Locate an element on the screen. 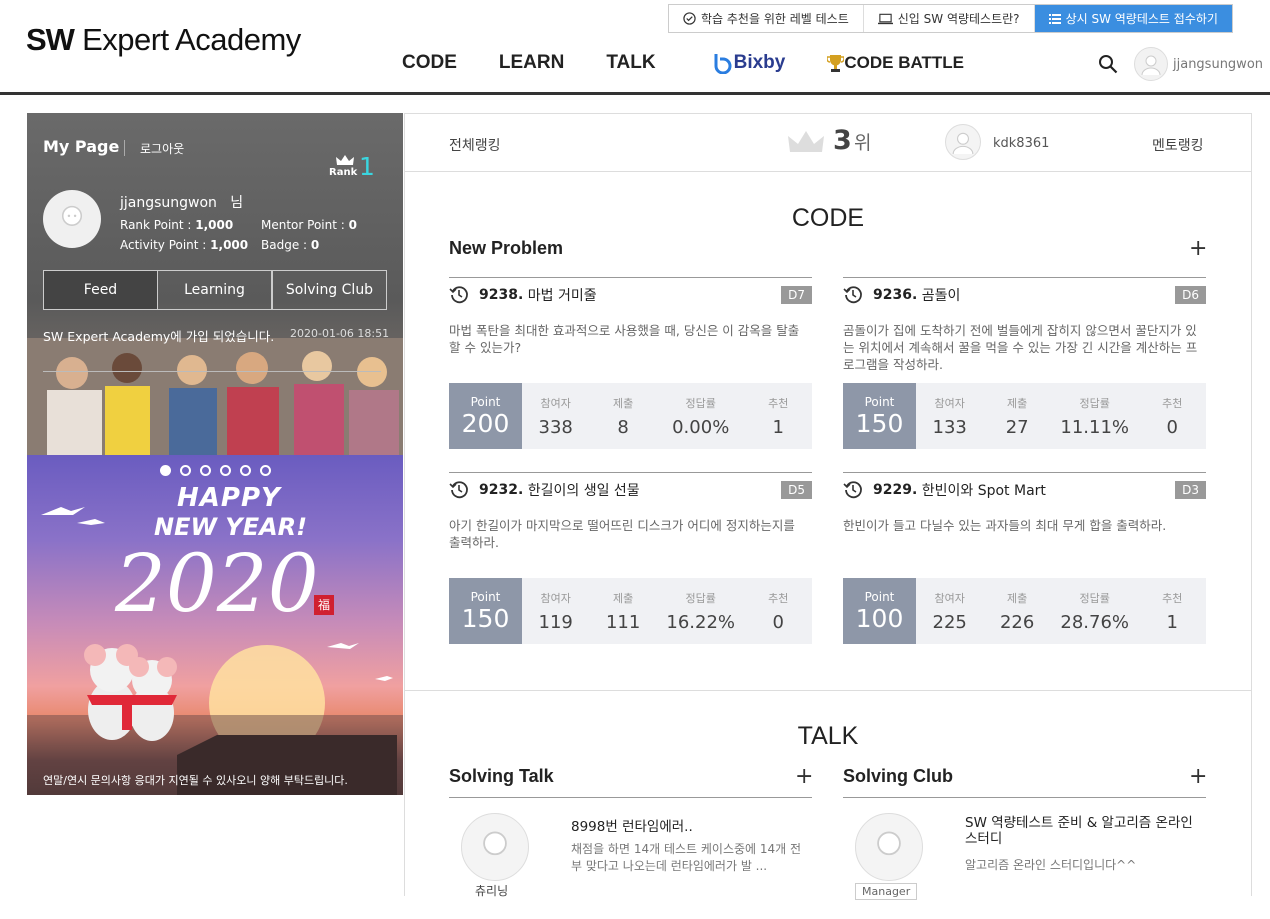 The height and width of the screenshot is (919, 1270). tab-learning: Learning is located at coordinates (214, 290).